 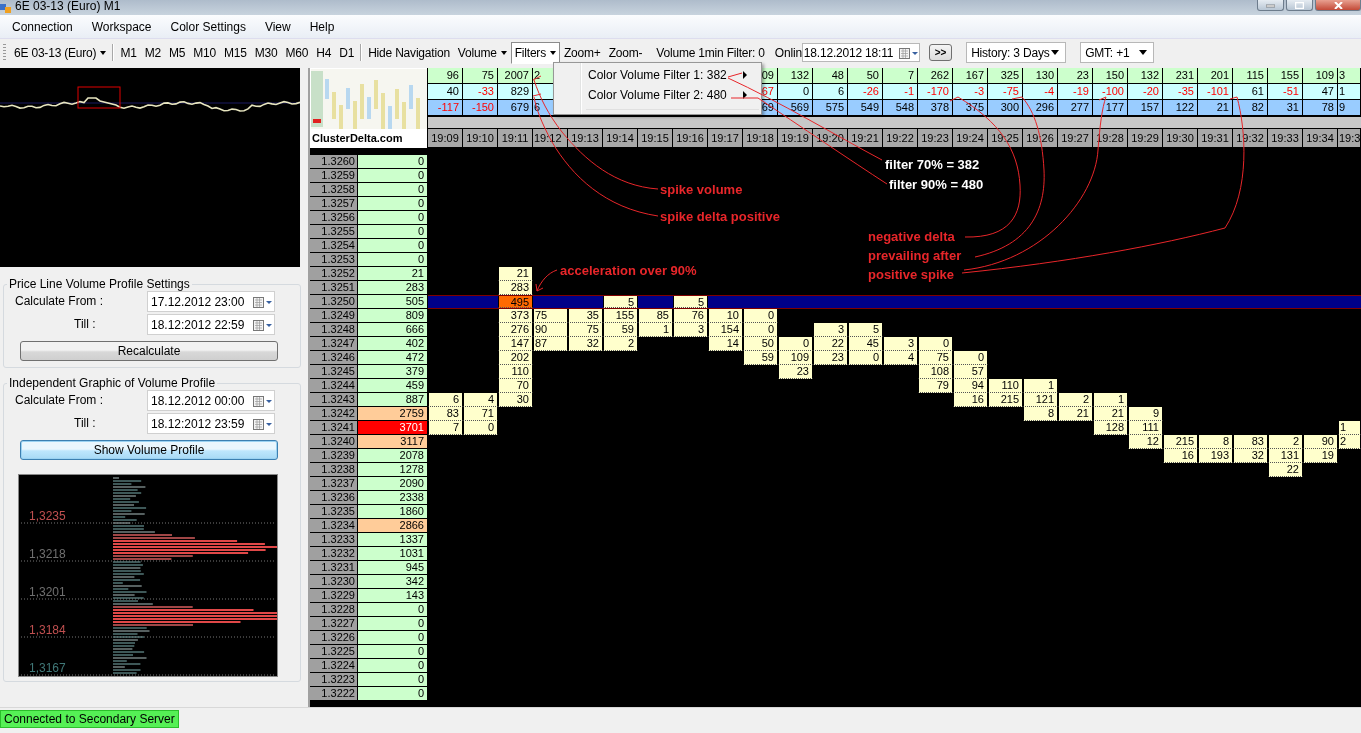 I want to click on dropdown: History: 3 Days, so click(x=1016, y=52).